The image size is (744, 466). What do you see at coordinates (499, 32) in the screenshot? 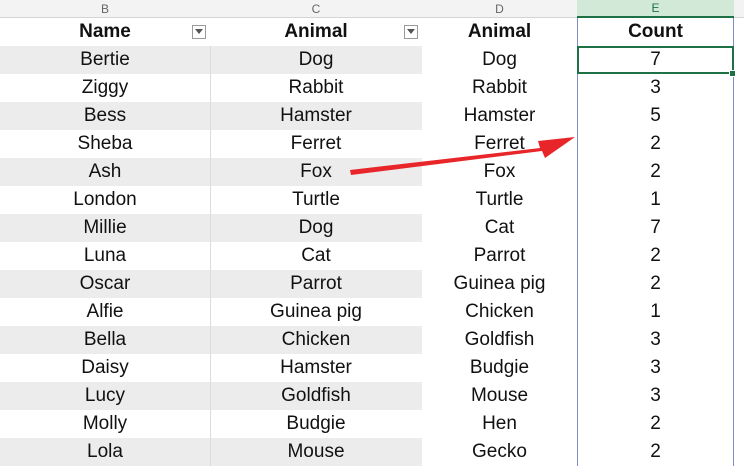
I see `header-animal-2: Animal` at bounding box center [499, 32].